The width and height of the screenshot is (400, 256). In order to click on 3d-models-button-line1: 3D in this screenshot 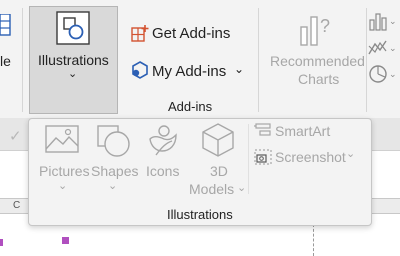, I will do `click(219, 171)`.